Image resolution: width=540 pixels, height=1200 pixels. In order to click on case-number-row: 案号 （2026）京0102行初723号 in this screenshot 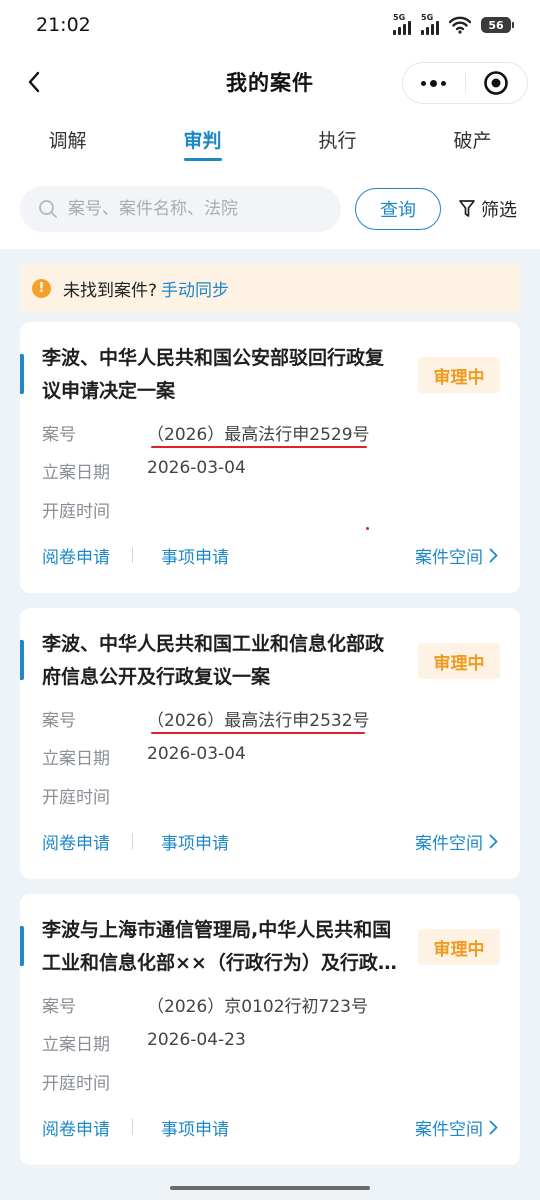, I will do `click(205, 1004)`.